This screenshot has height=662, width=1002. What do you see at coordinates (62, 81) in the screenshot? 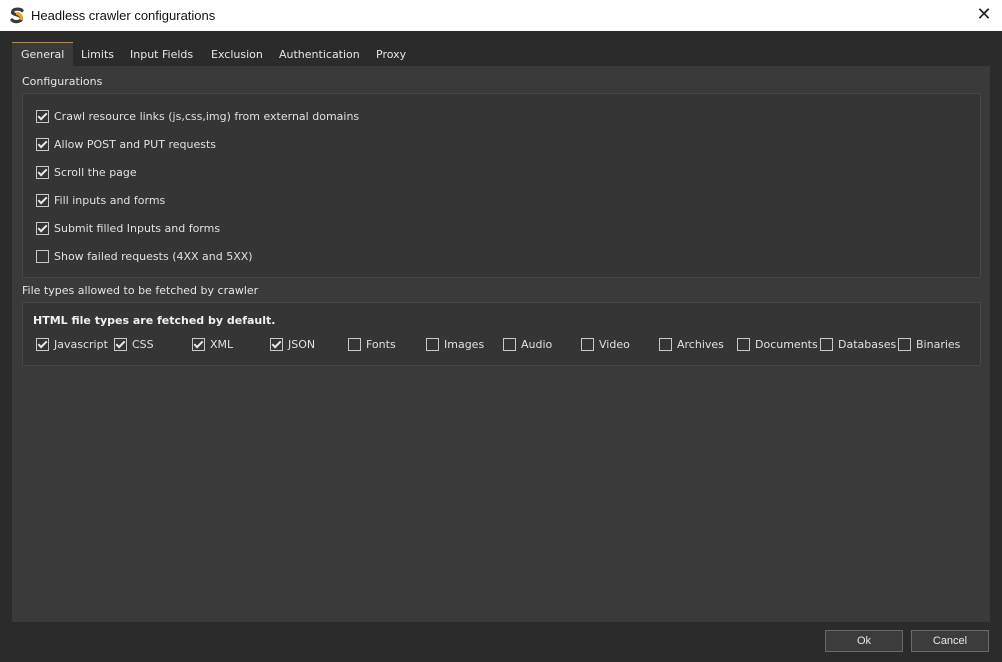
I see `configurations-heading: Configurations` at bounding box center [62, 81].